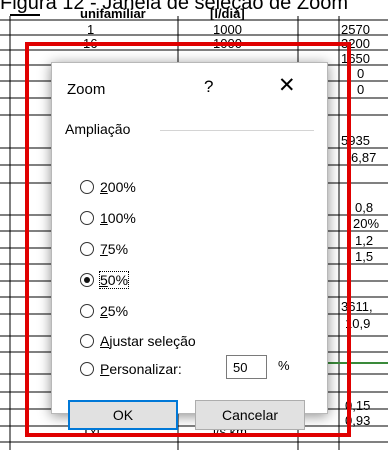 The image size is (388, 450). What do you see at coordinates (105, 369) in the screenshot?
I see `option-mnemonic: P` at bounding box center [105, 369].